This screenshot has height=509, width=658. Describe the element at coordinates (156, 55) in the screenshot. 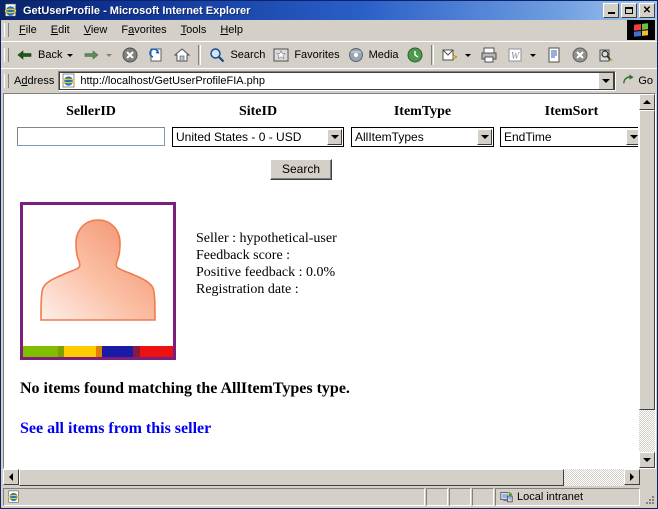

I see `refresh-button` at that location.